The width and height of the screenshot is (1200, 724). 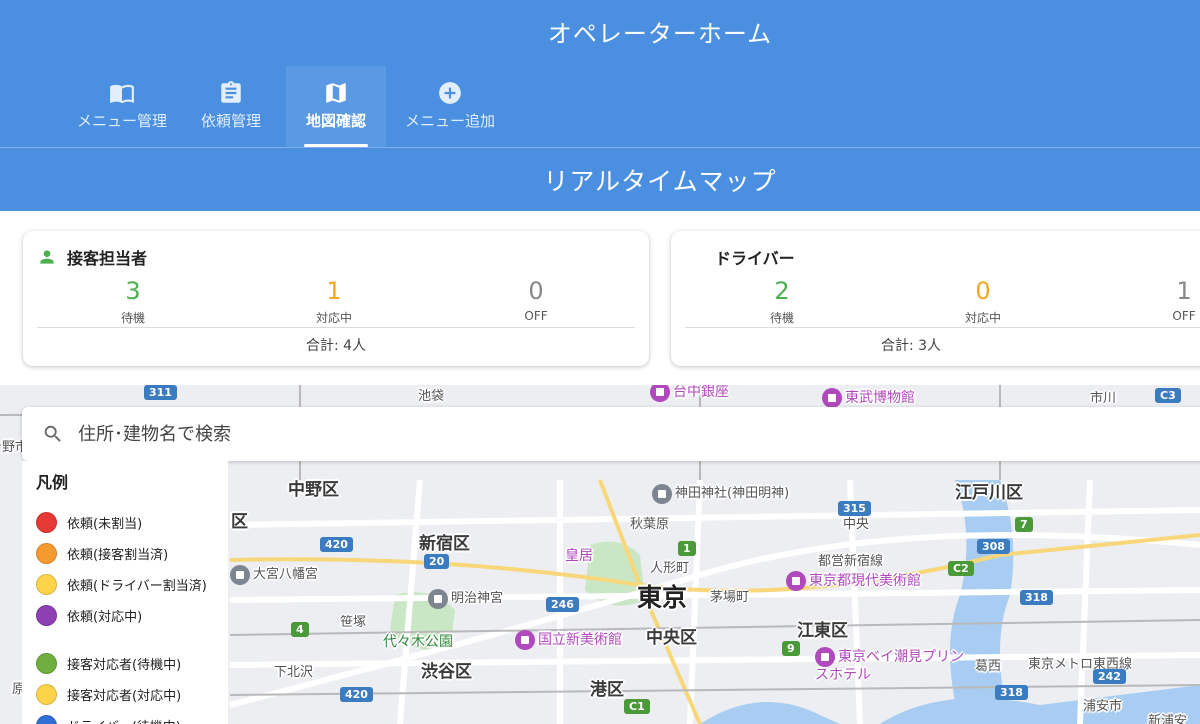 I want to click on map-label: 茅場町, so click(x=730, y=597).